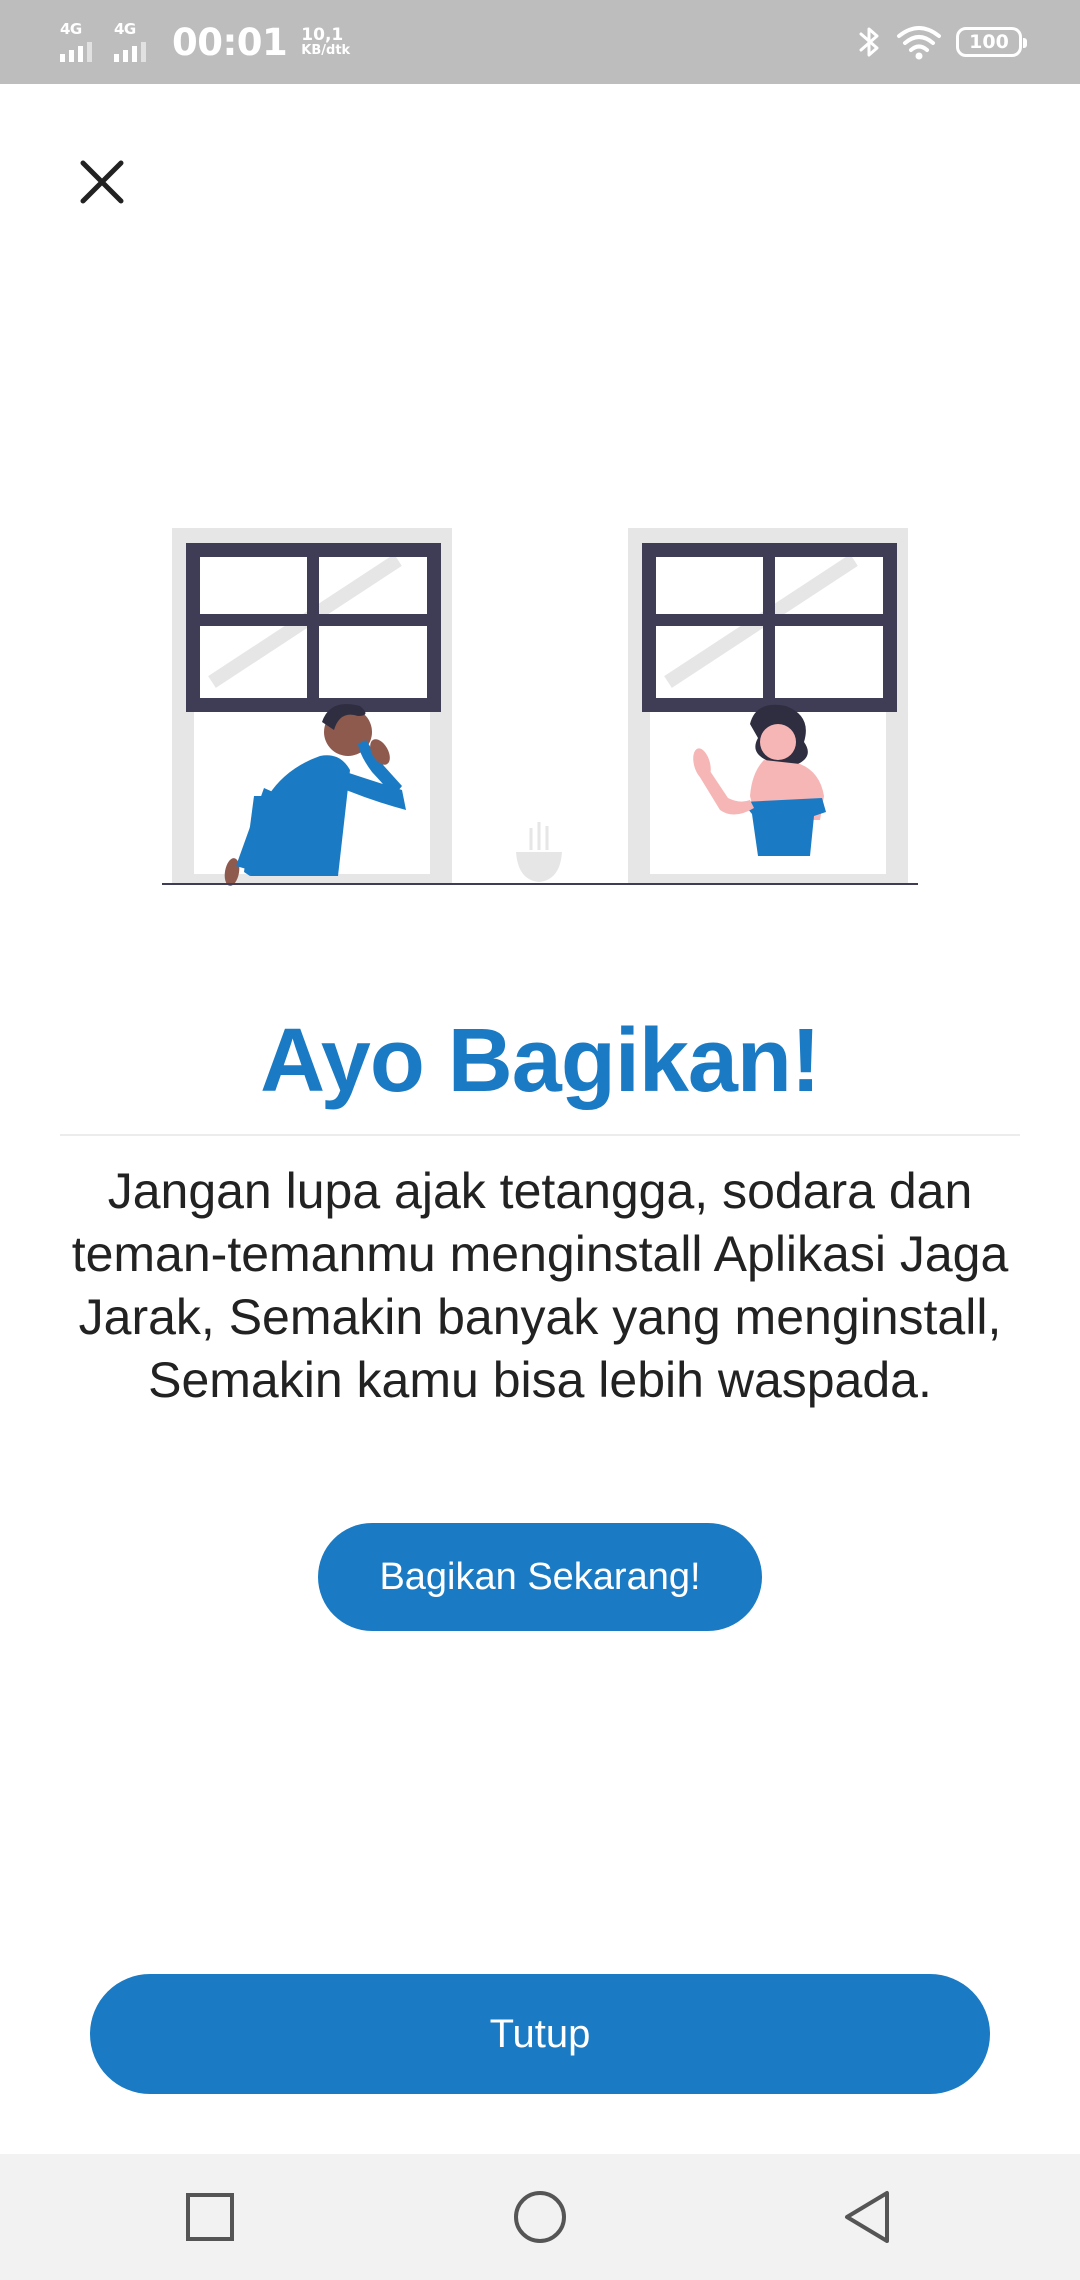 Image resolution: width=1080 pixels, height=2280 pixels. Describe the element at coordinates (919, 43) in the screenshot. I see `wifi-icon` at that location.